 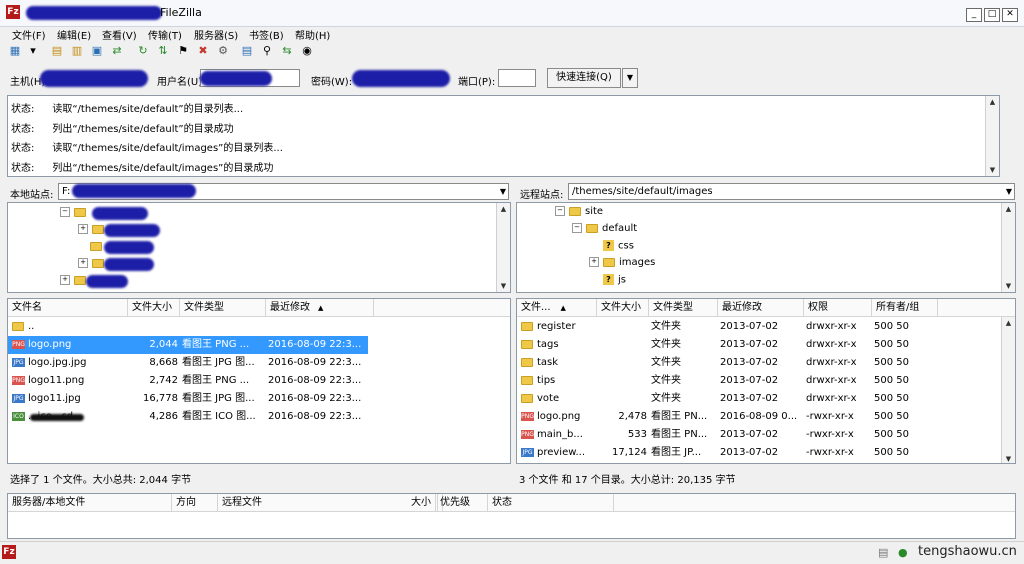 What do you see at coordinates (15, 51) in the screenshot?
I see `site-manager-icon: ▦` at bounding box center [15, 51].